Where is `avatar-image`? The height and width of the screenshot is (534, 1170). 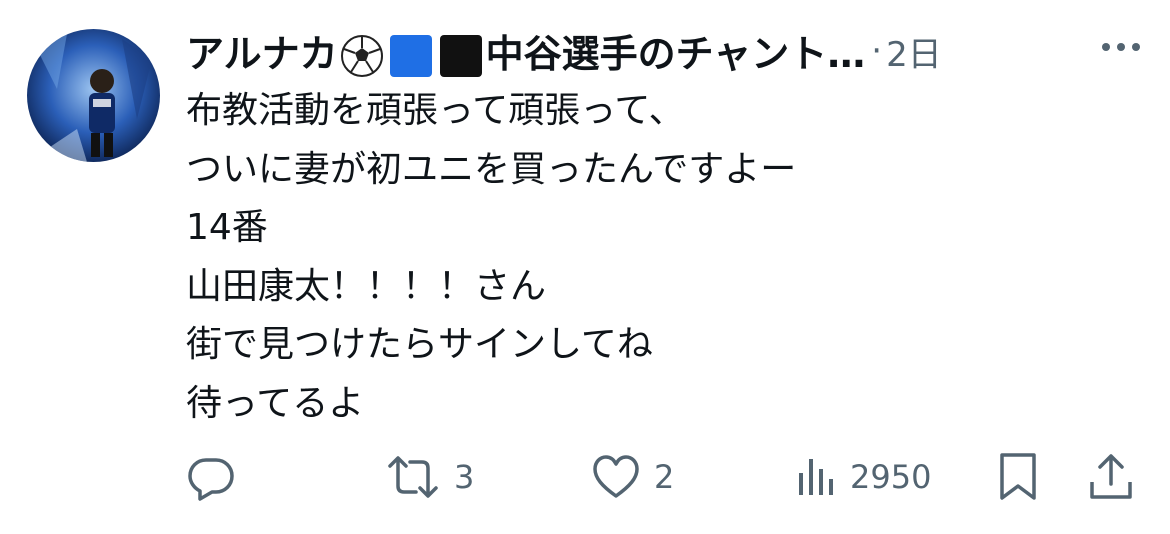
avatar-image is located at coordinates (93, 95).